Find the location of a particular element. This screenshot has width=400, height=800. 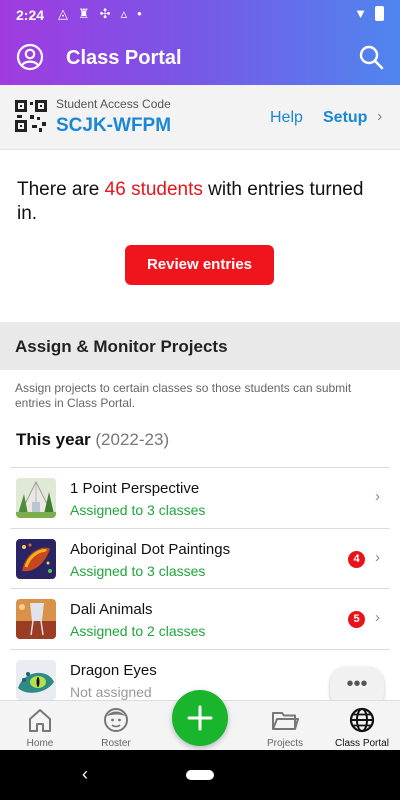

nav-roster: Roster is located at coordinates (116, 726).